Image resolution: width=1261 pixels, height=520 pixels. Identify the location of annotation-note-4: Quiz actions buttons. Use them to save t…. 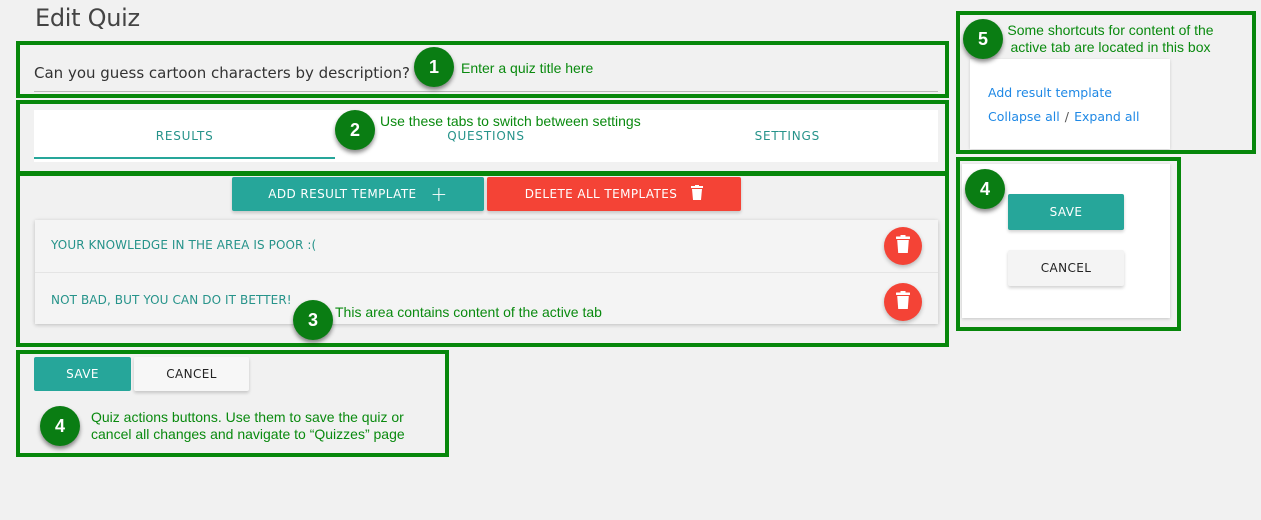
(248, 426).